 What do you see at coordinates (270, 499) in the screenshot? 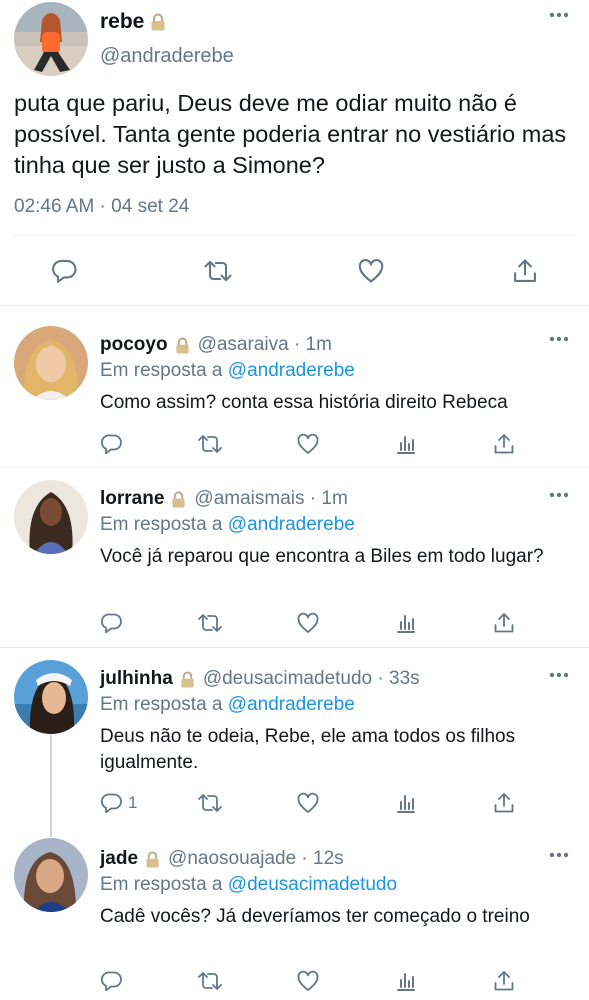
I see `reply-author-handle: @amaismais · 1m` at bounding box center [270, 499].